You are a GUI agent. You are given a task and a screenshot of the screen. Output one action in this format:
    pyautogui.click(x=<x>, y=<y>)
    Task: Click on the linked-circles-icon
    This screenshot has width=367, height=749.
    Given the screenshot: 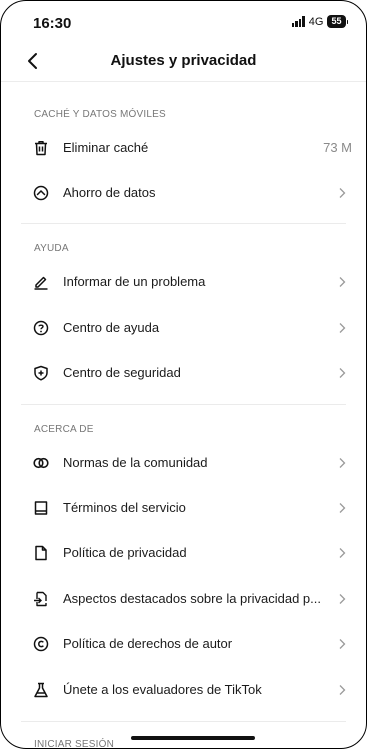 What is the action you would take?
    pyautogui.click(x=41, y=463)
    